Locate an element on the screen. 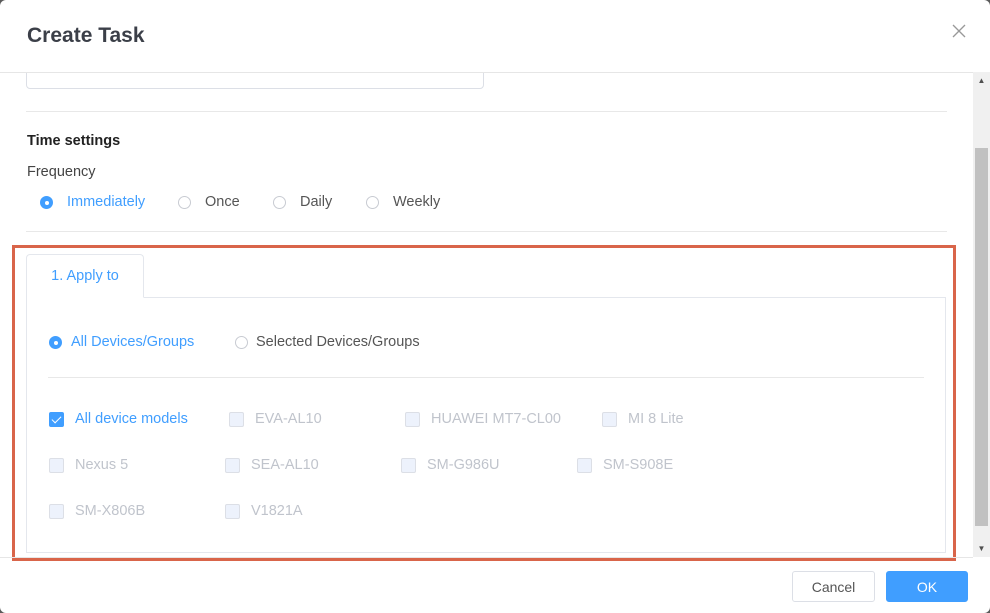 The width and height of the screenshot is (990, 613). chevron-down-icon: ∨ is located at coordinates (182, 72).